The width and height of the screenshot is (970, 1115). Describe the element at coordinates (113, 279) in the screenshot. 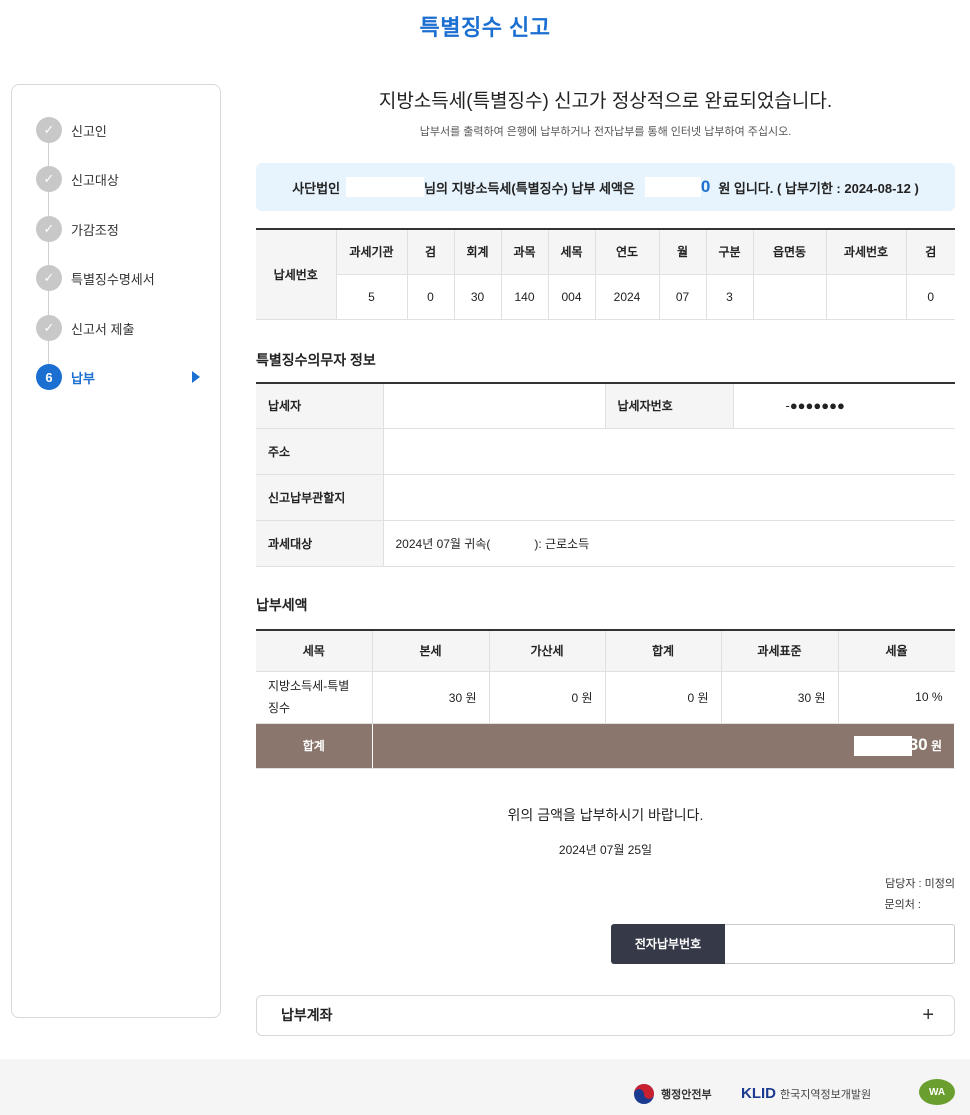

I see `step-label: 특별징수명세서` at that location.